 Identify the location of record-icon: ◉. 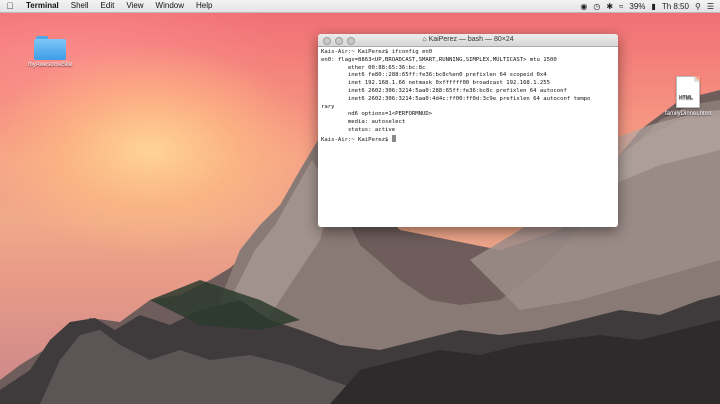
(583, 6).